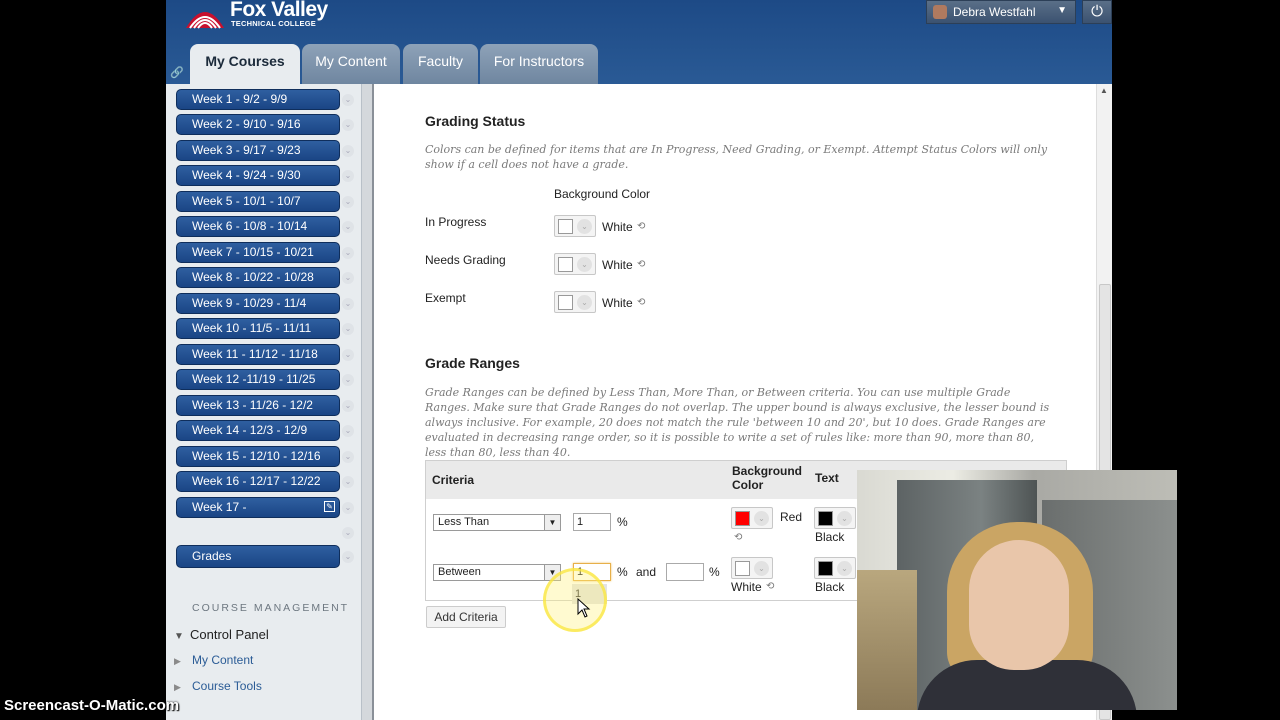  I want to click on sidebar-collapse-bar, so click(367, 402).